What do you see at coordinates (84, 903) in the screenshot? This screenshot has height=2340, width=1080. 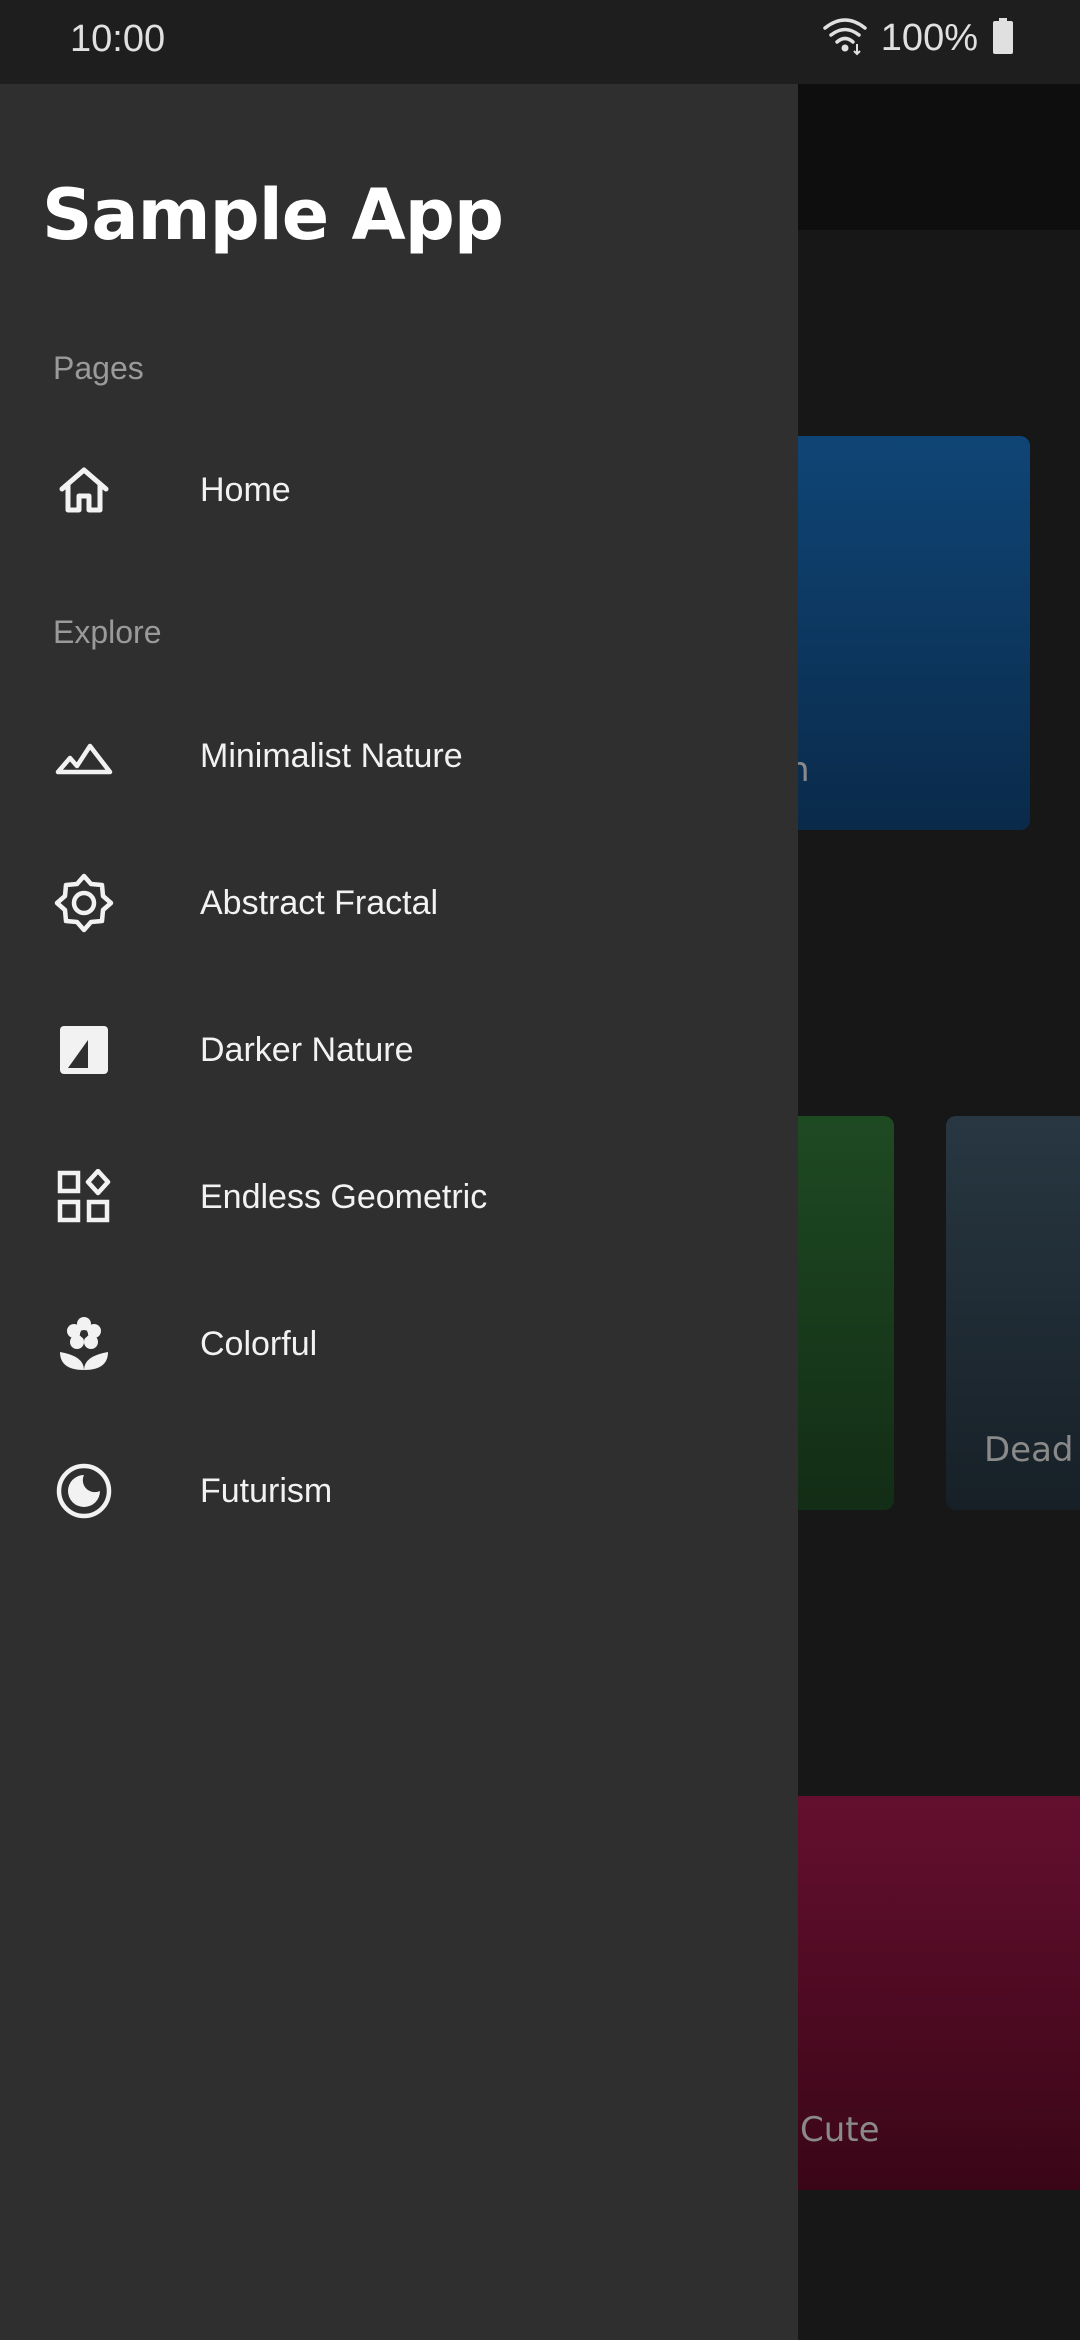 I see `gear-sun-icon` at bounding box center [84, 903].